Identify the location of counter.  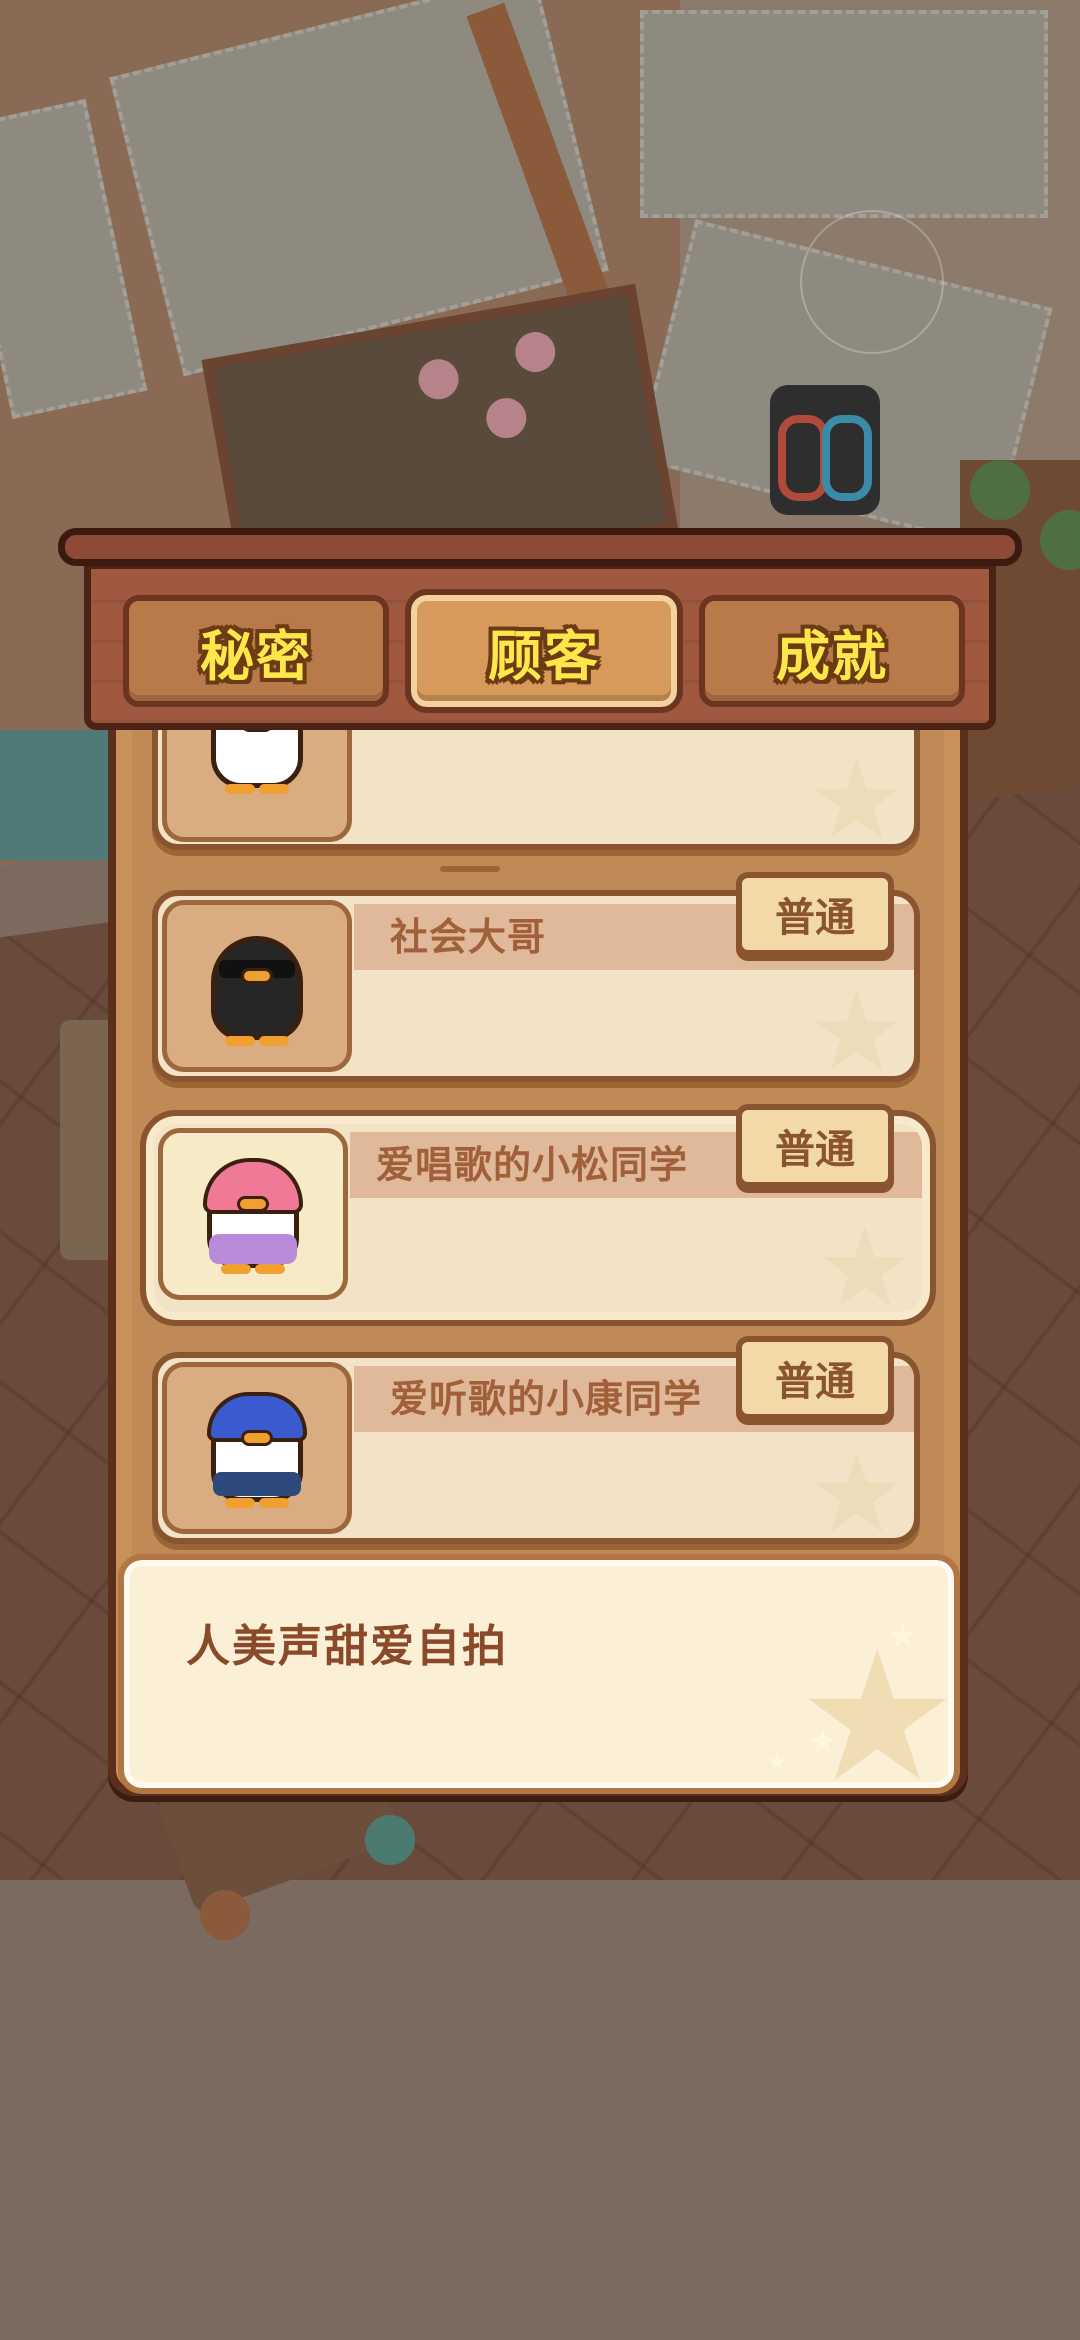
(55, 795).